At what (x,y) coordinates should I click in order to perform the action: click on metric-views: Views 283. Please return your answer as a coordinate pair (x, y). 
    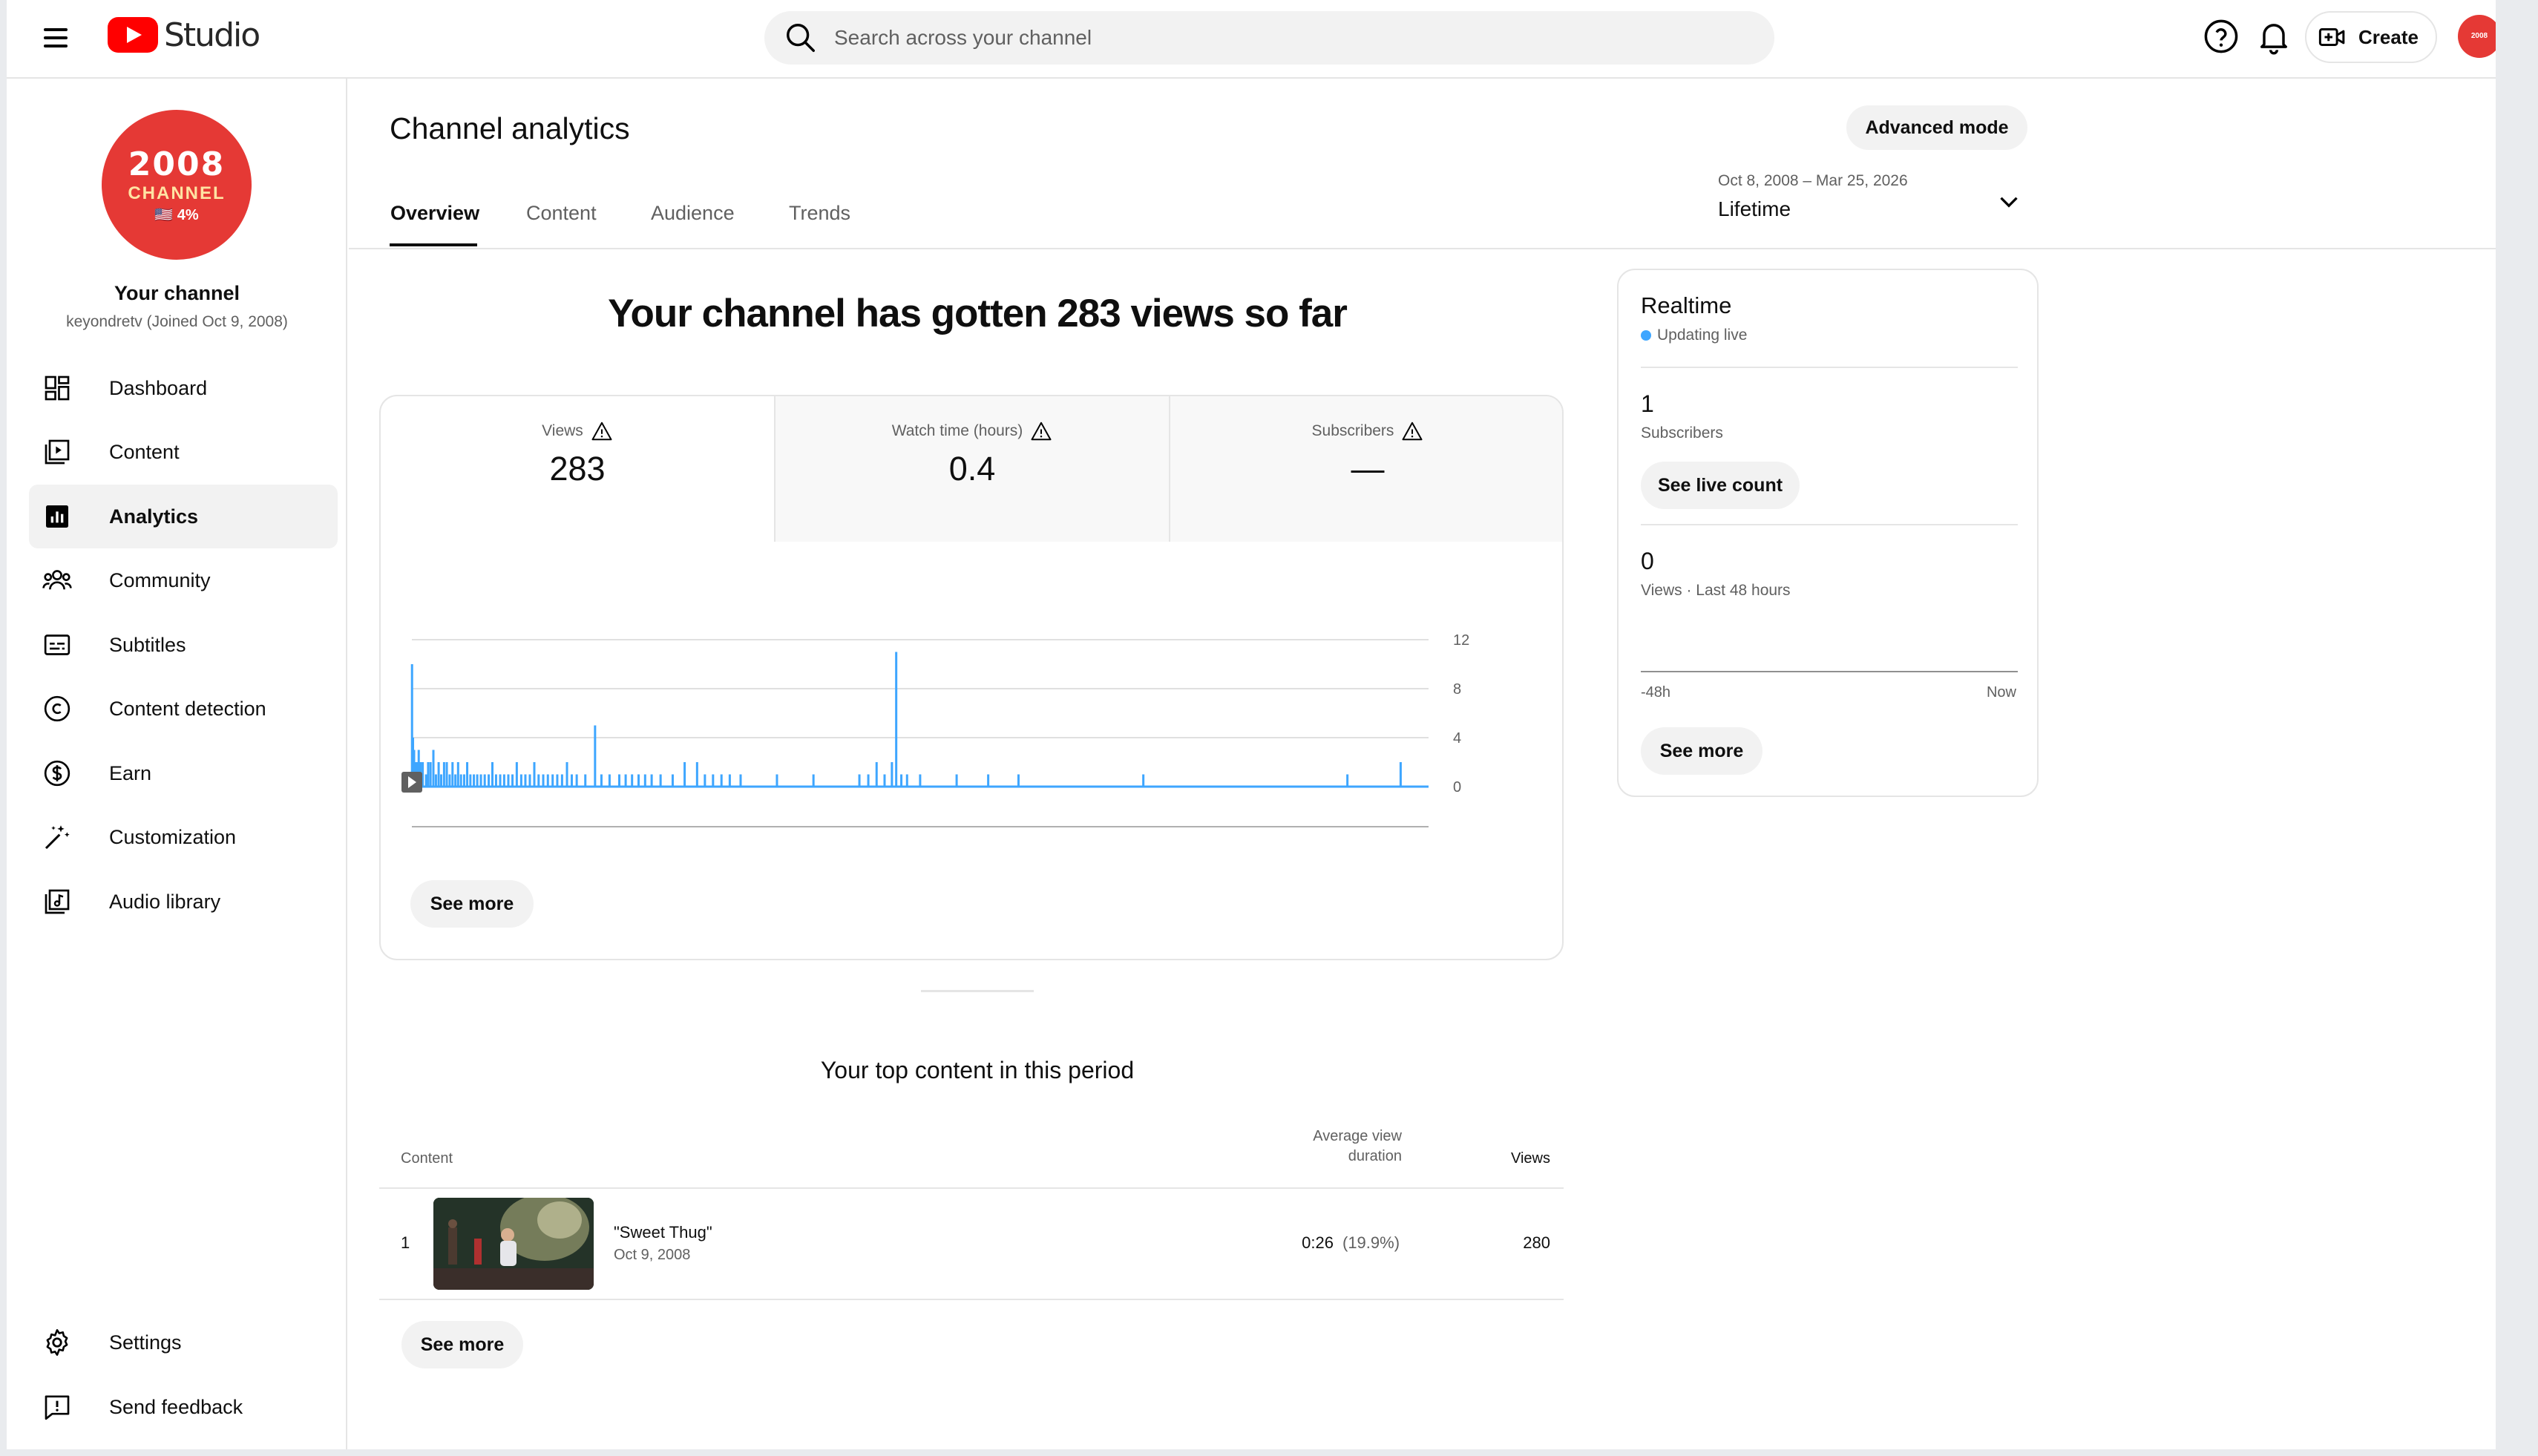
    Looking at the image, I should click on (577, 469).